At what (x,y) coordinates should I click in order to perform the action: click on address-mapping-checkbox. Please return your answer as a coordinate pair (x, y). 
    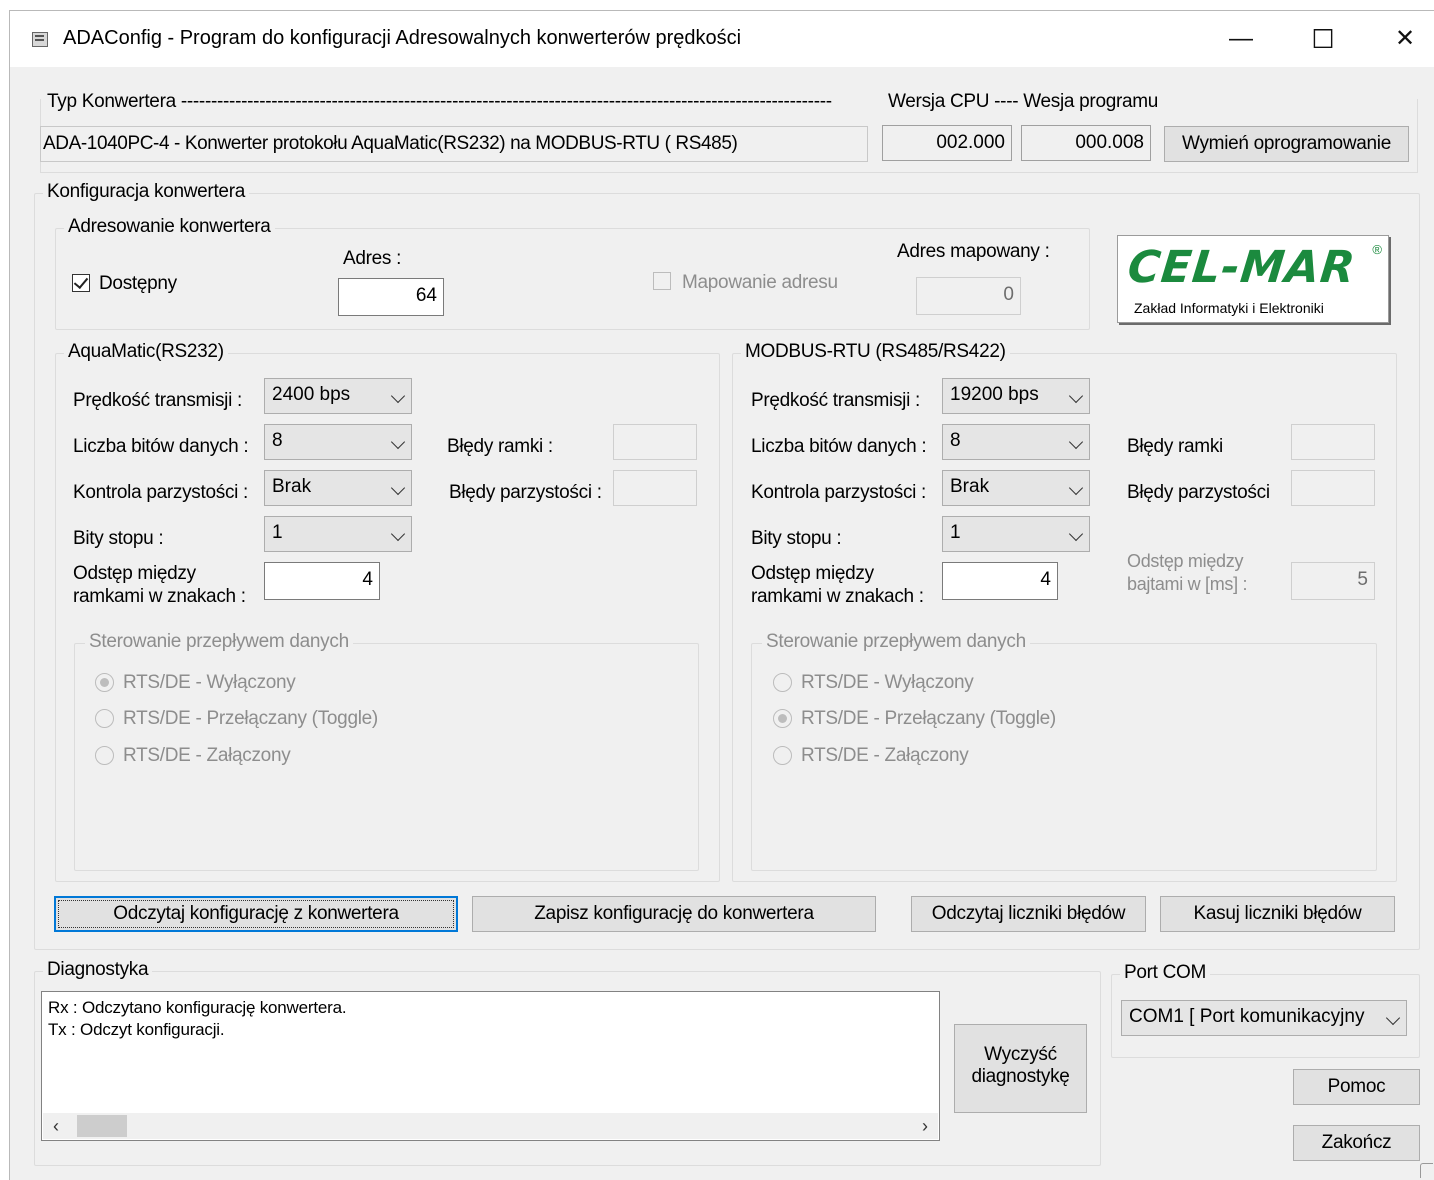
    Looking at the image, I should click on (662, 281).